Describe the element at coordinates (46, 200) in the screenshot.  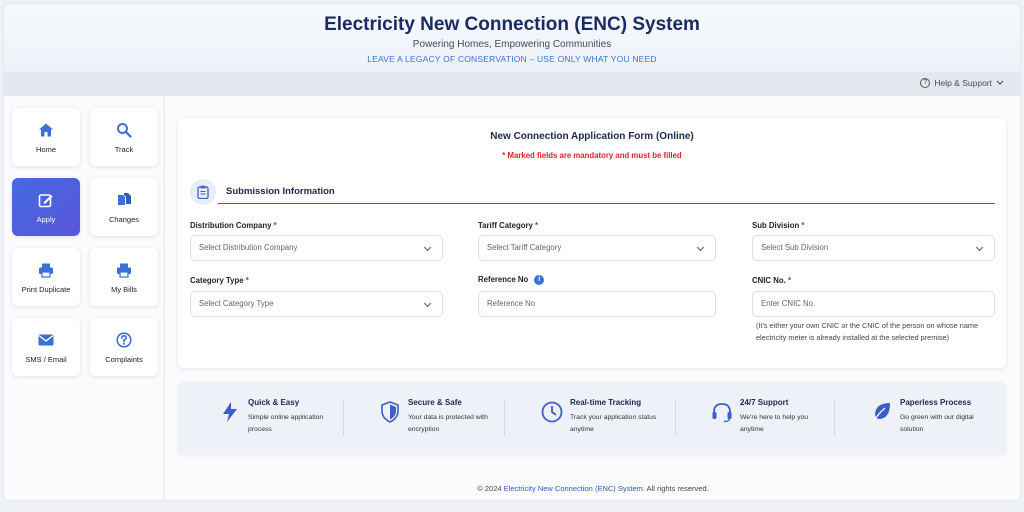
I see `edit-icon` at that location.